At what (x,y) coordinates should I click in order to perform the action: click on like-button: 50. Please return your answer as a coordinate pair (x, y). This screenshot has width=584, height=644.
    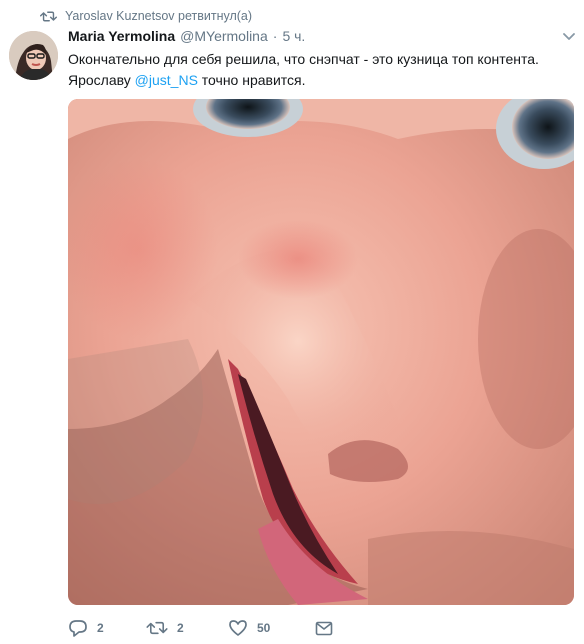
    Looking at the image, I should click on (271, 628).